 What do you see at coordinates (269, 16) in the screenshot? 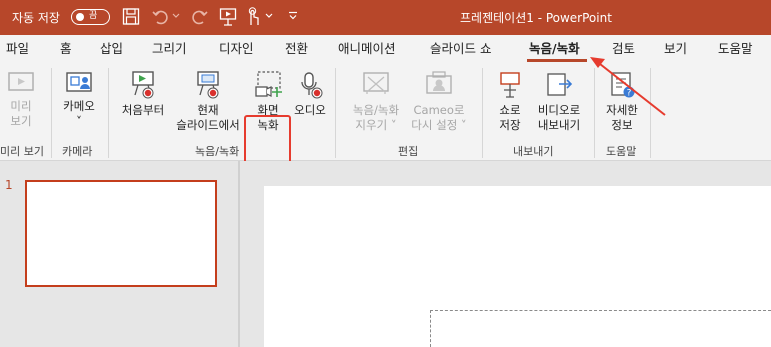
I see `touch-dropdown-icon` at bounding box center [269, 16].